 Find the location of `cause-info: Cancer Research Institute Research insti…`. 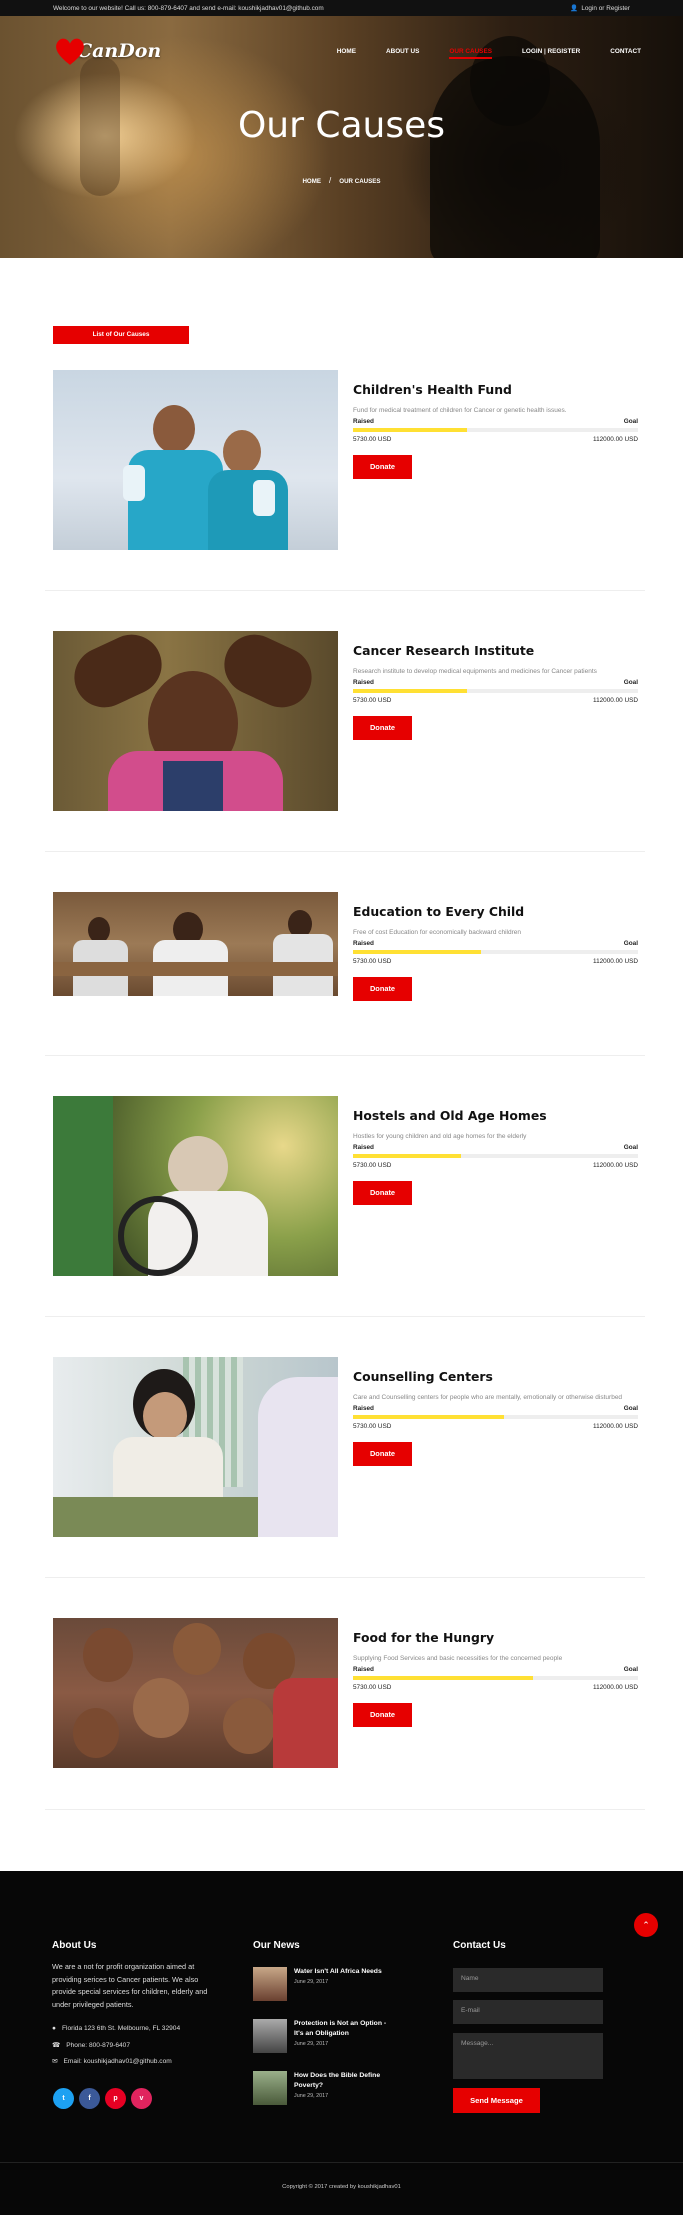

cause-info: Cancer Research Institute Research insti… is located at coordinates (495, 691).